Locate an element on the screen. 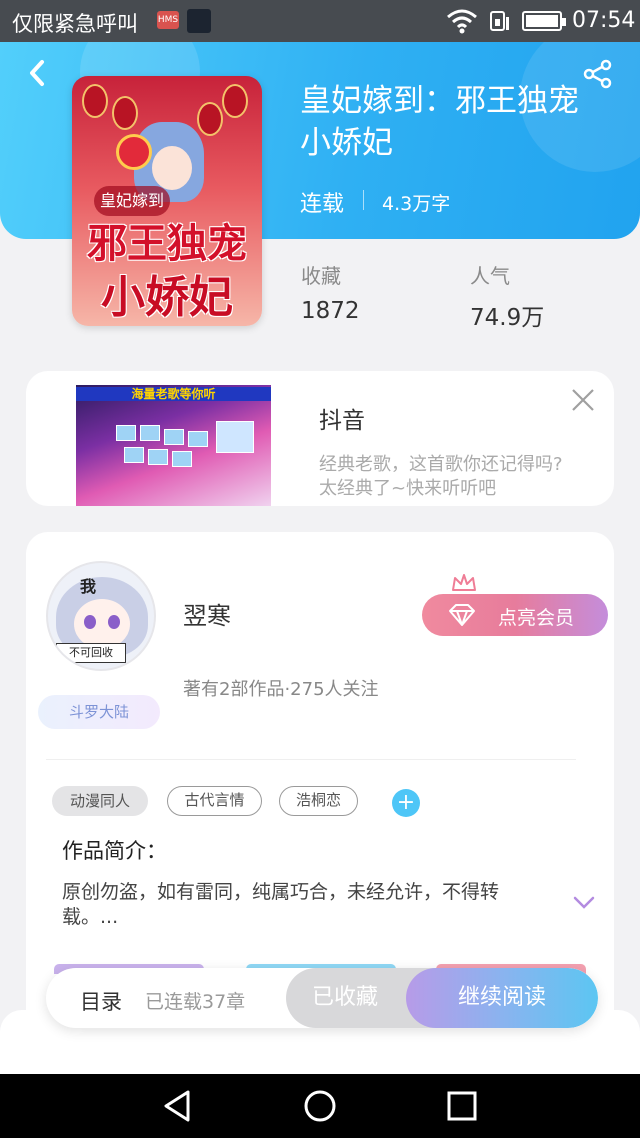 Image resolution: width=640 pixels, height=1138 pixels. sim-icon is located at coordinates (499, 21).